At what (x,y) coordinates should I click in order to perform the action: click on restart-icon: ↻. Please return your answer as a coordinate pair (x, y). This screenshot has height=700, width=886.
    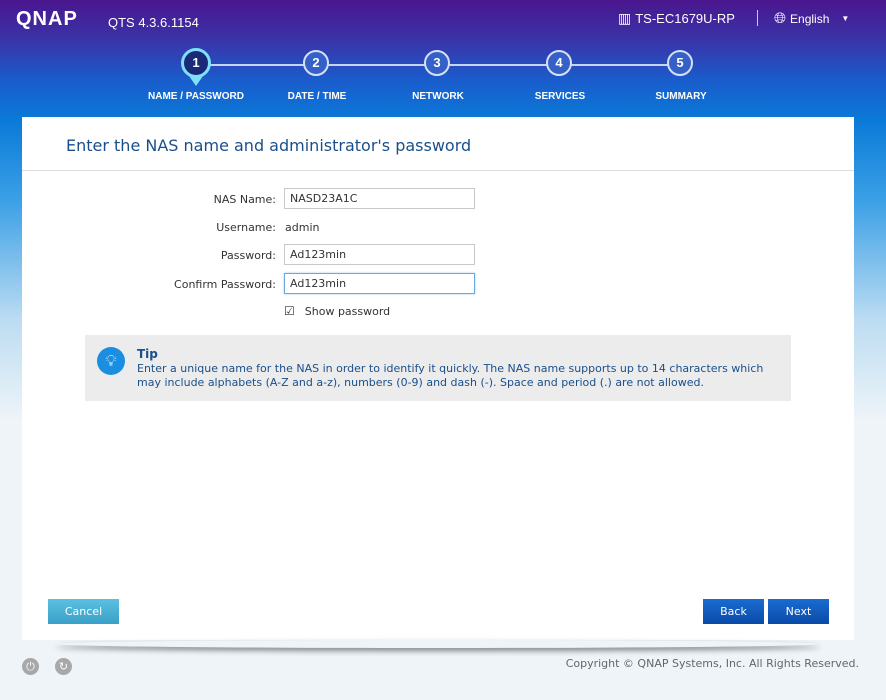
    Looking at the image, I should click on (63, 666).